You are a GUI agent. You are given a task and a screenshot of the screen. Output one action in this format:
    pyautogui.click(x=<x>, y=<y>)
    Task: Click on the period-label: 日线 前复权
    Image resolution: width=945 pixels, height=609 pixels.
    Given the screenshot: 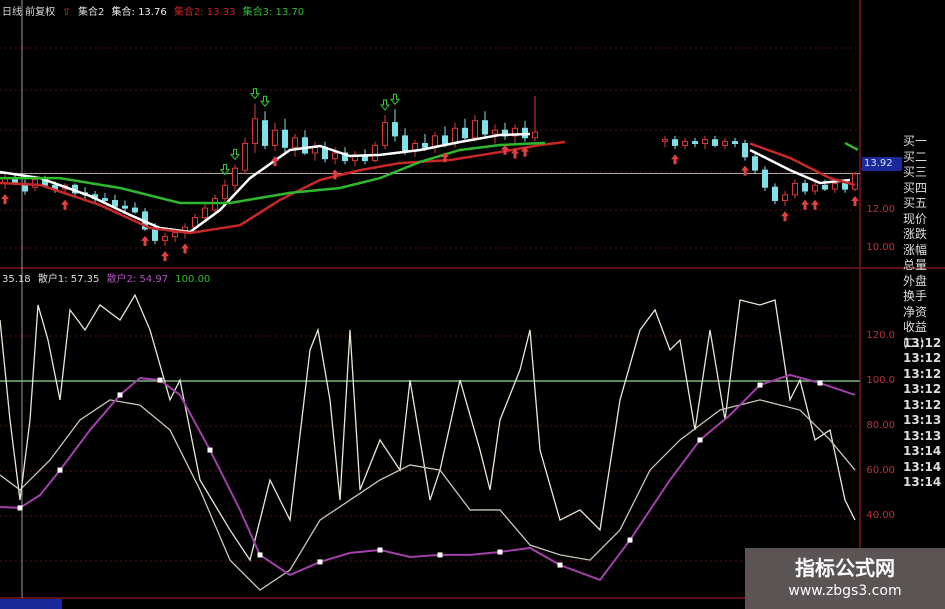 What is the action you would take?
    pyautogui.click(x=28, y=12)
    